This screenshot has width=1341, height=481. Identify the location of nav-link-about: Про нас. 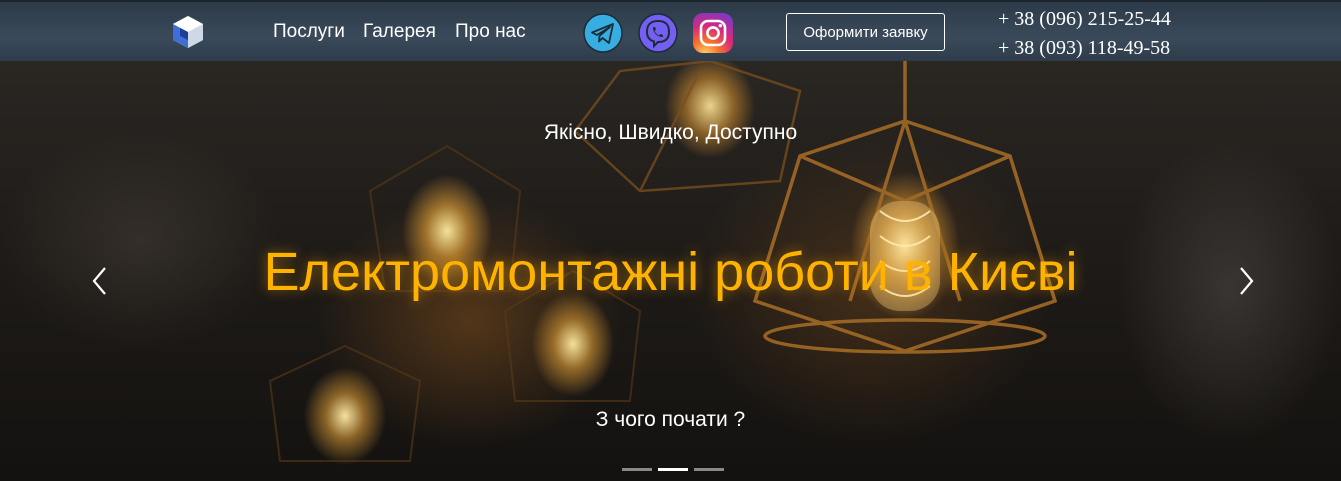
(490, 32).